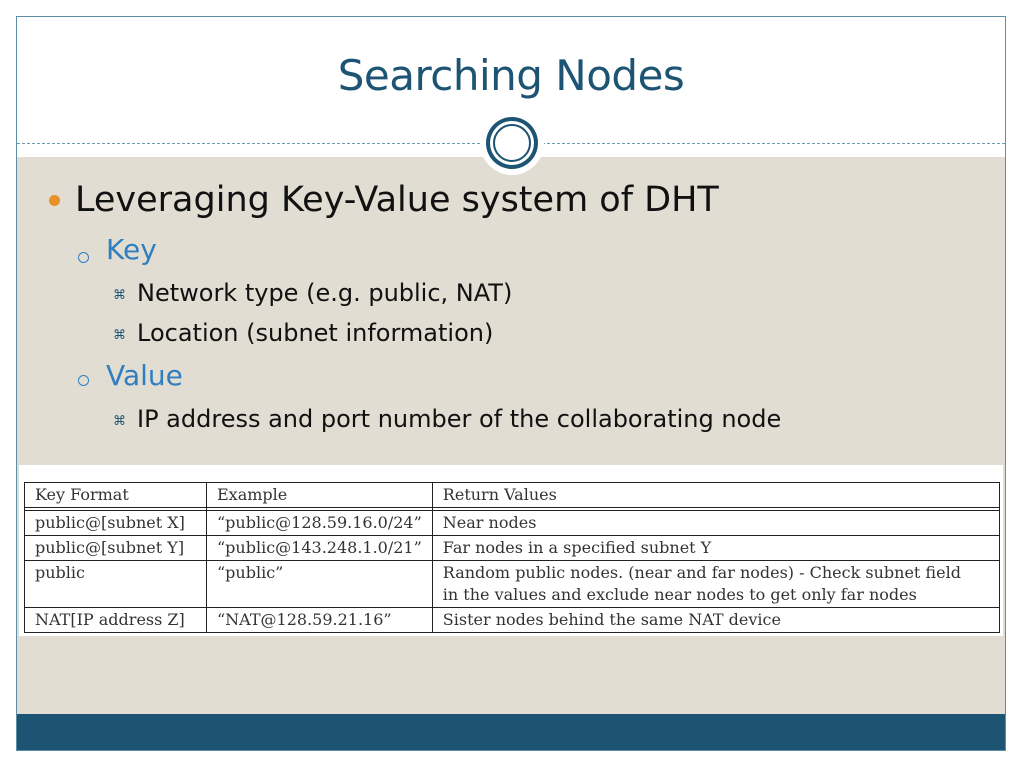 This screenshot has height=768, width=1024. What do you see at coordinates (716, 495) in the screenshot?
I see `table-header-cell: Return Values` at bounding box center [716, 495].